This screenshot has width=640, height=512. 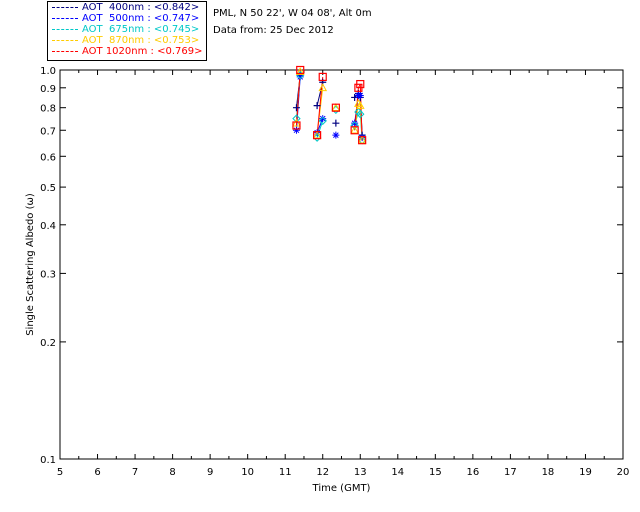 I want to click on y-tick-label: 0.8, so click(x=48, y=109).